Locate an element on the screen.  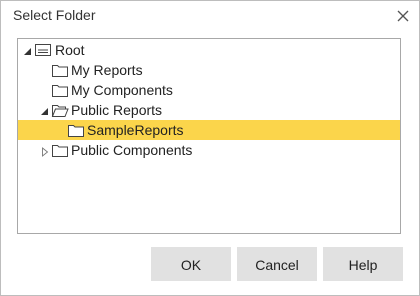
tree-node-my-reports: My Reports is located at coordinates (209, 70).